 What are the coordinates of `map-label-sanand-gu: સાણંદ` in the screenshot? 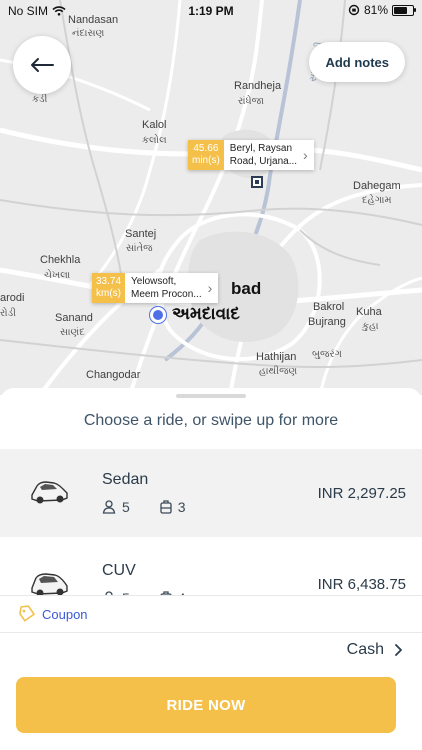 It's located at (72, 332).